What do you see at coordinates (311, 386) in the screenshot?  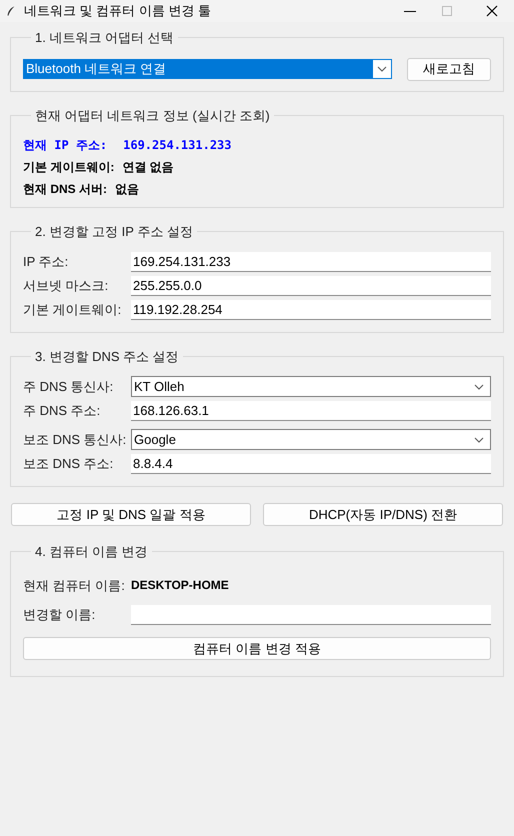 I see `dropdown-field: KT Olleh` at bounding box center [311, 386].